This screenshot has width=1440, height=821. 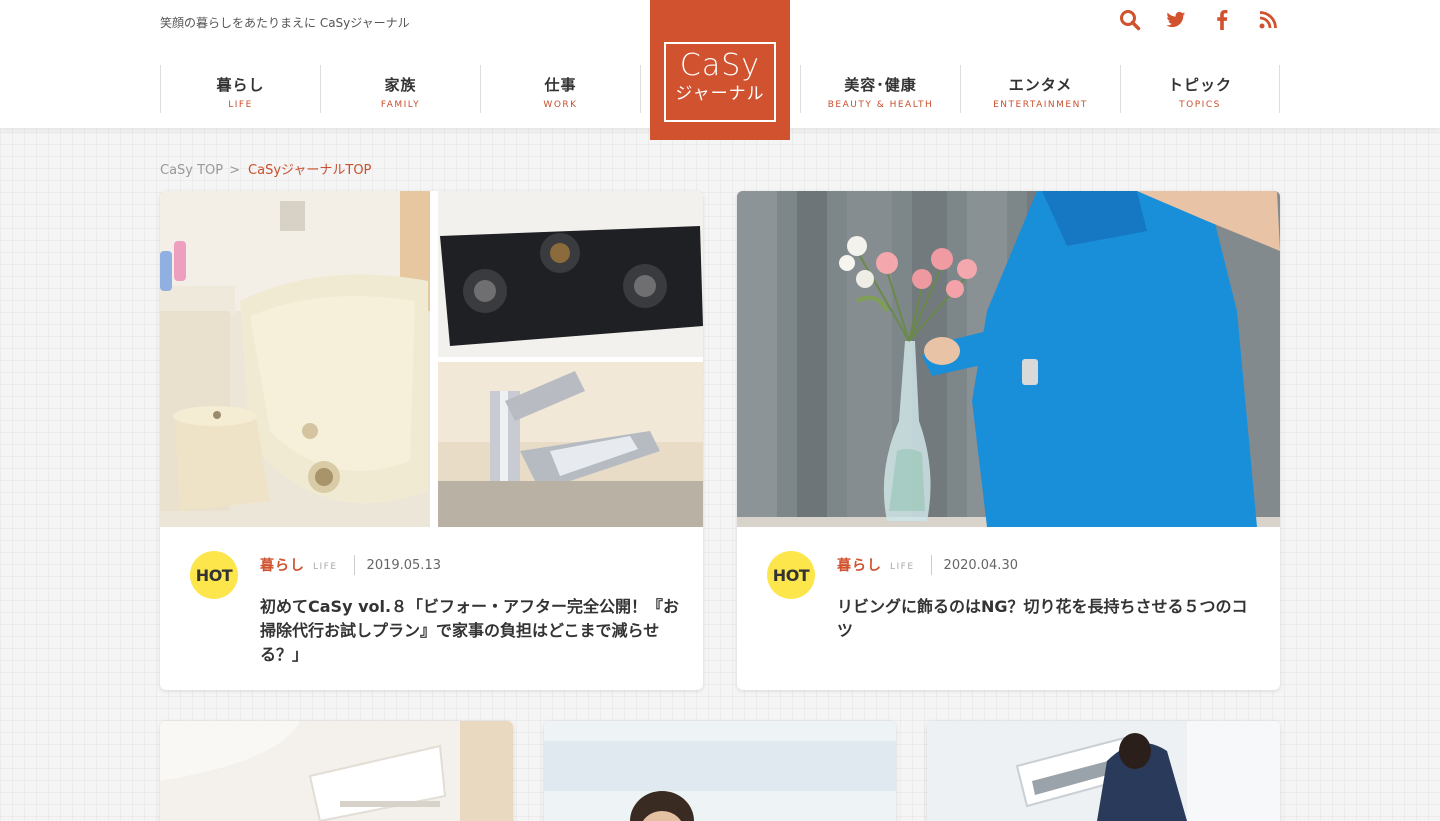 I want to click on nav-item-life: 暮らし LIFE, so click(x=240, y=89).